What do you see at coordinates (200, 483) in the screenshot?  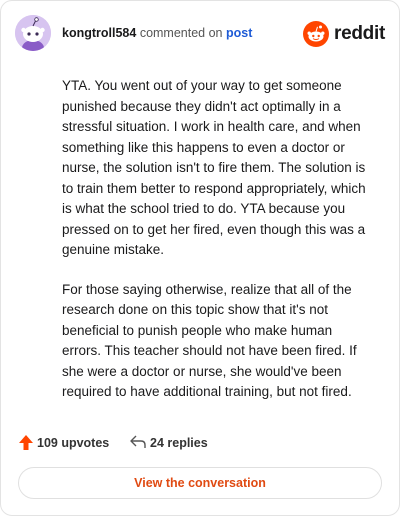 I see `view-conversation-button: View the conversation` at bounding box center [200, 483].